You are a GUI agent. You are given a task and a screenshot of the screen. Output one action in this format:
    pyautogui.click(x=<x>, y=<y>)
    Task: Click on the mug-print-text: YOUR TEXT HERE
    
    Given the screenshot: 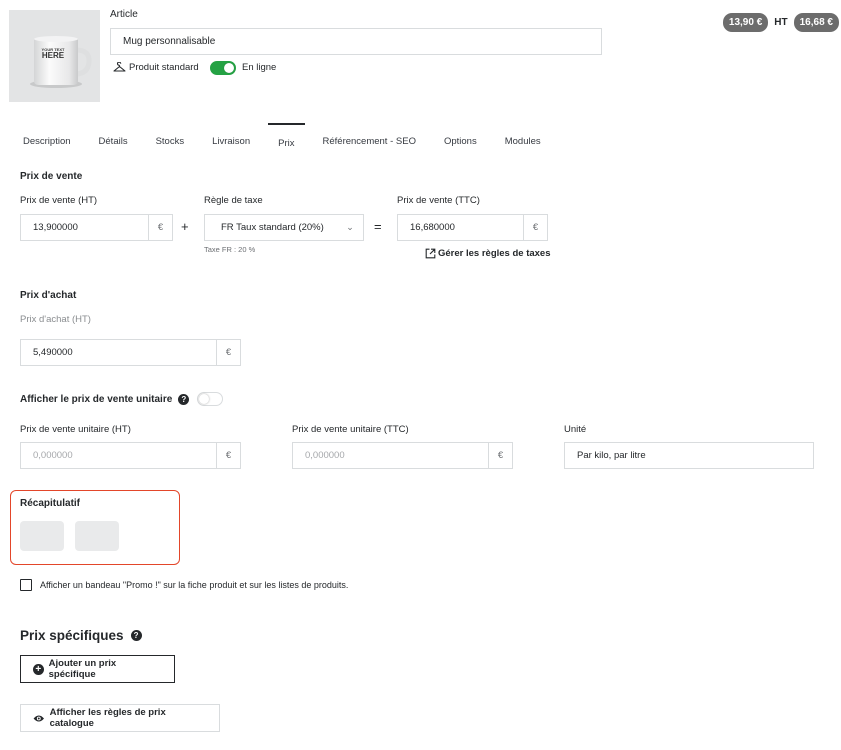 What is the action you would take?
    pyautogui.click(x=53, y=54)
    